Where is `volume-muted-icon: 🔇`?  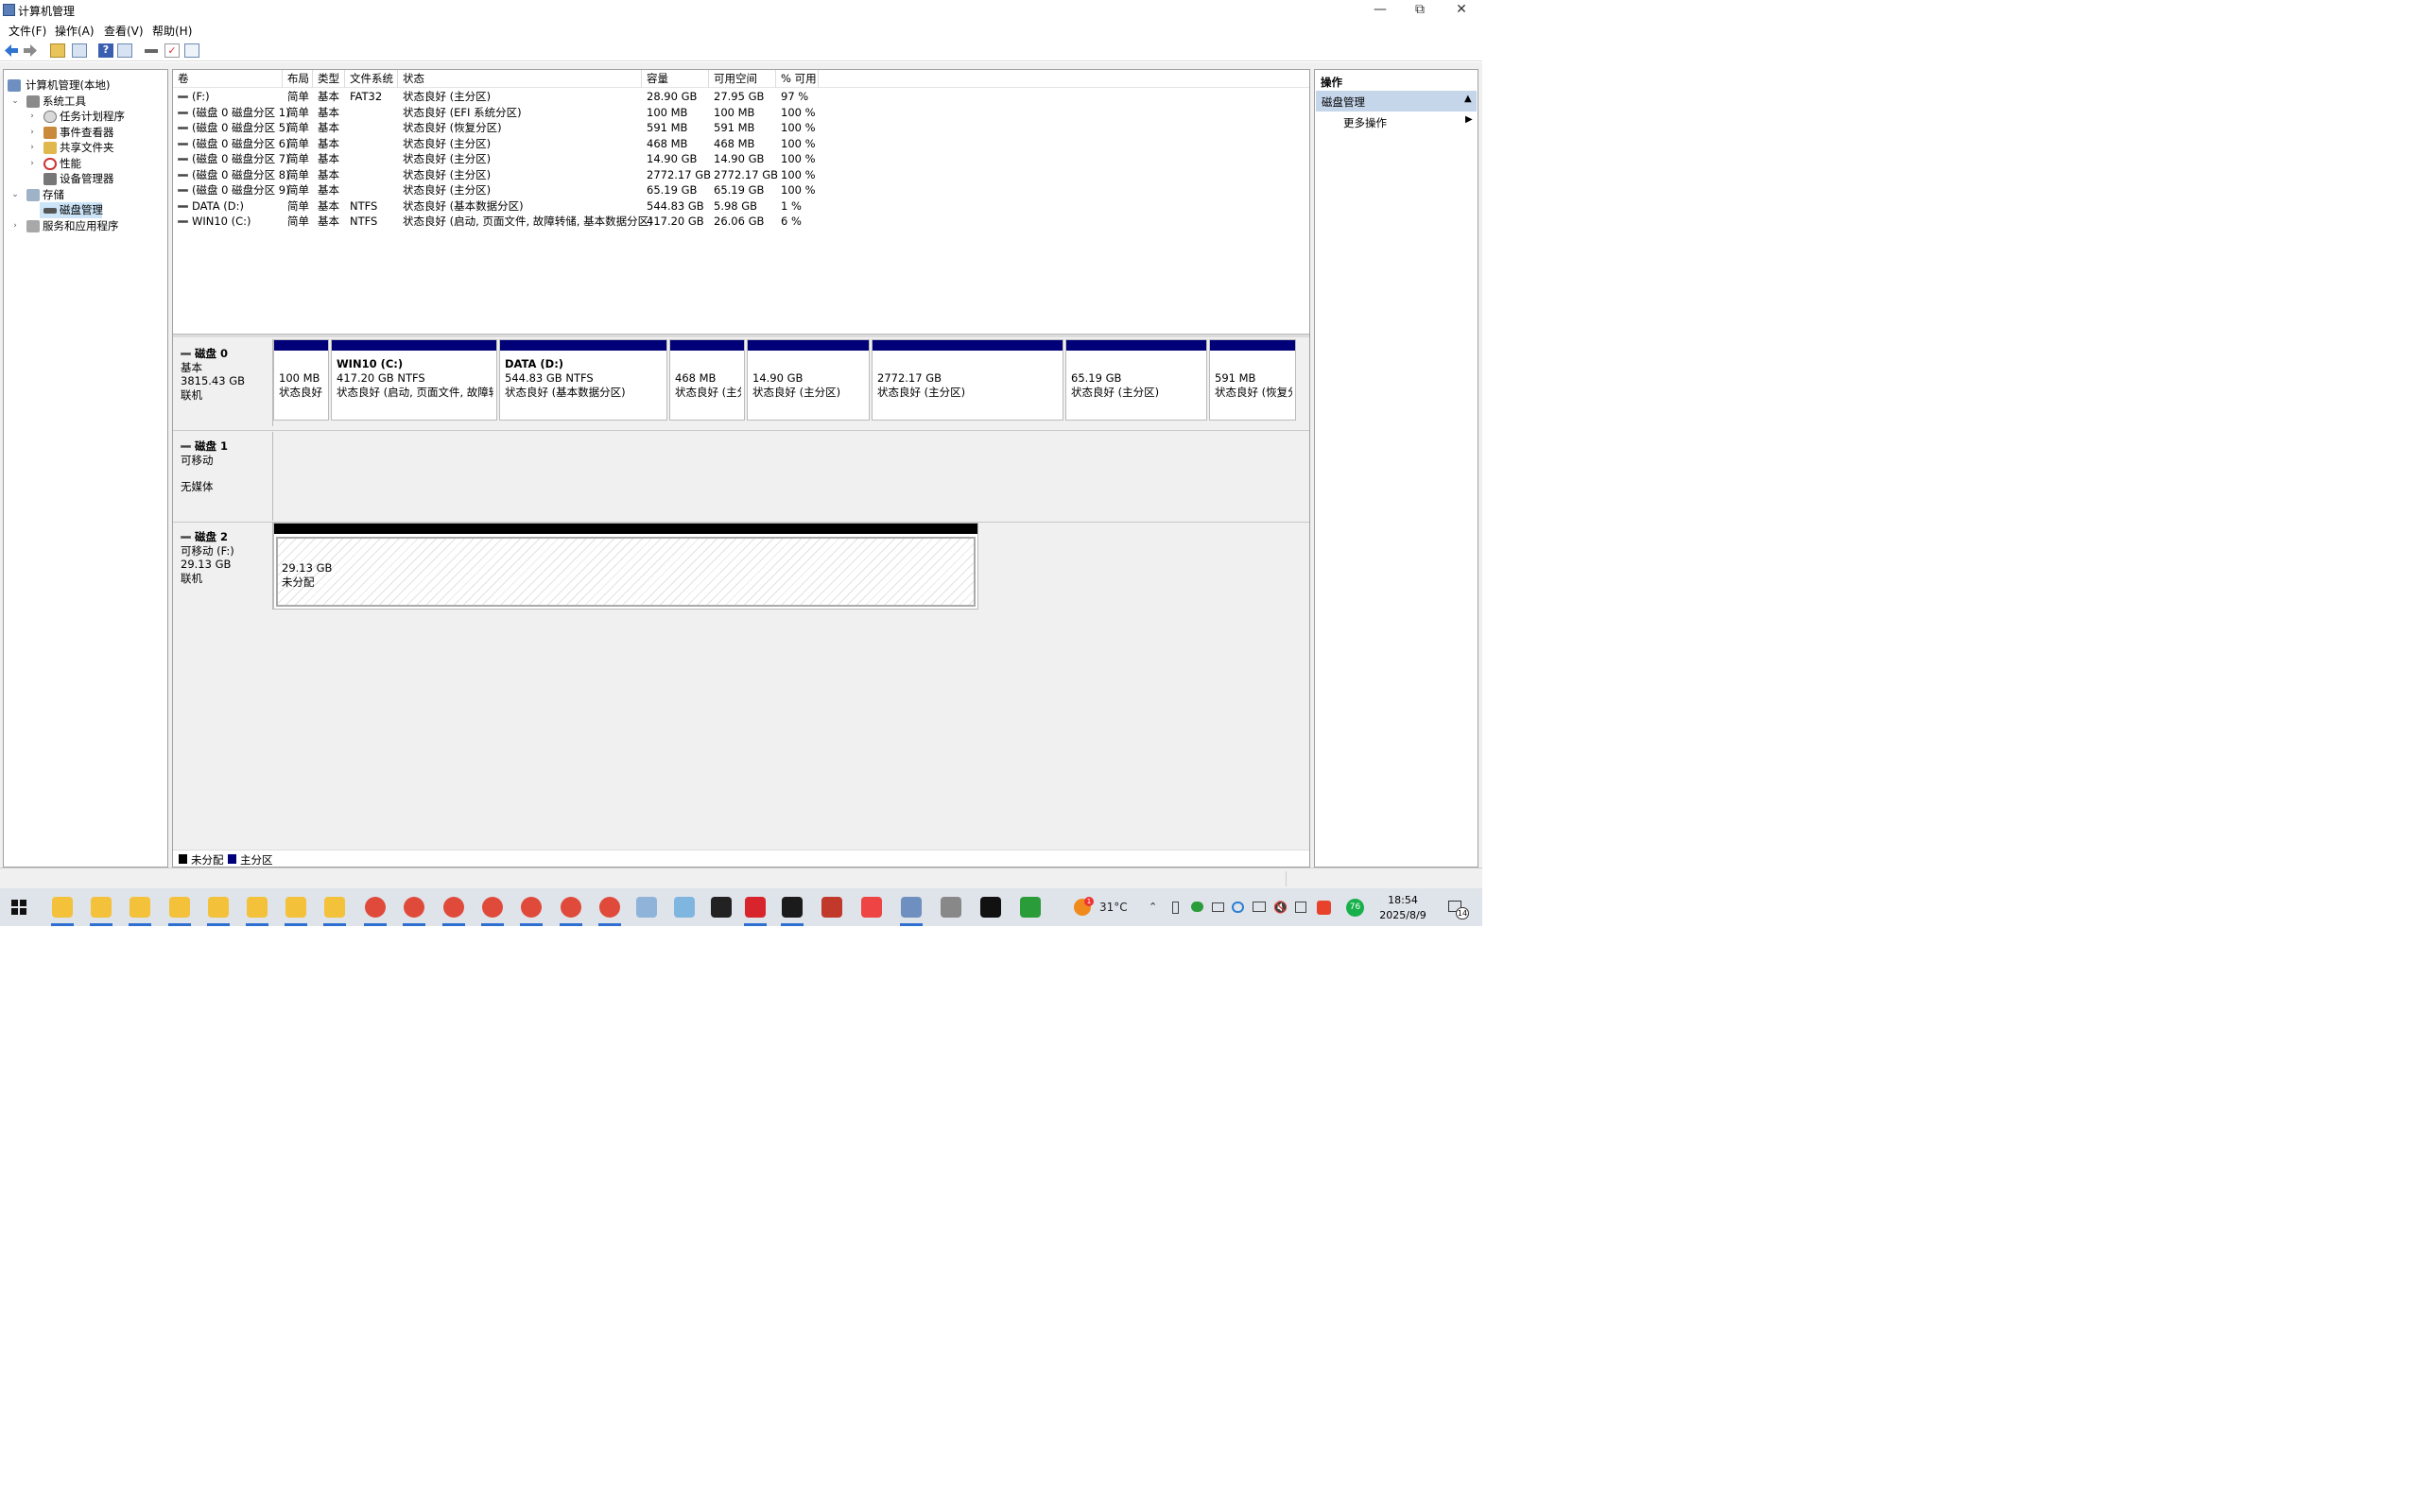
volume-muted-icon: 🔇 is located at coordinates (1281, 907).